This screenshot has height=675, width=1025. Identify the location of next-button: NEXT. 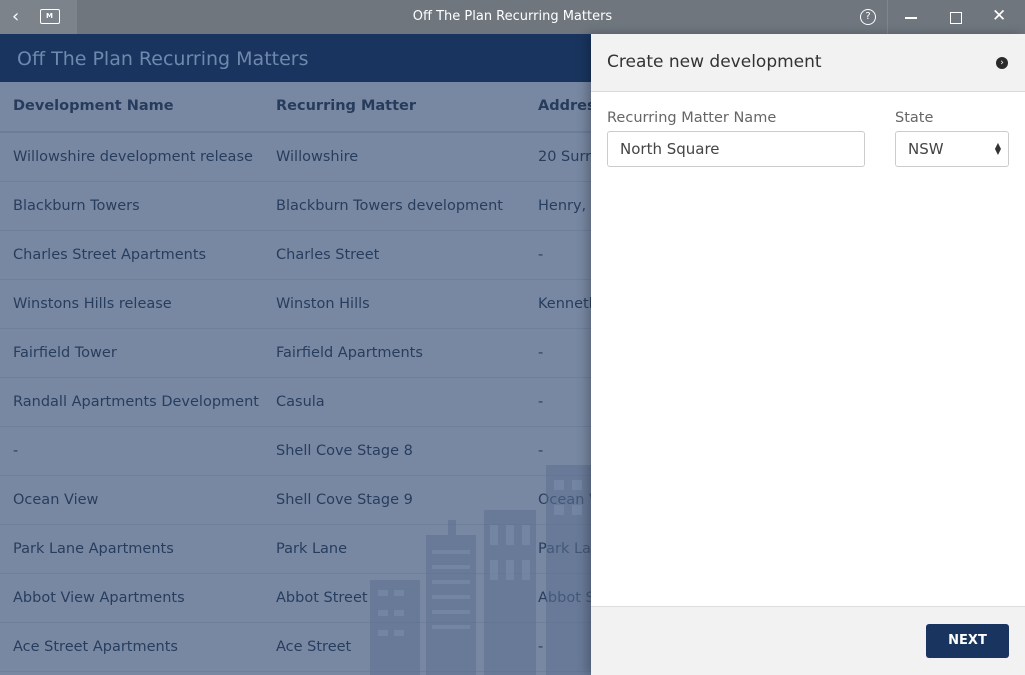
(967, 641).